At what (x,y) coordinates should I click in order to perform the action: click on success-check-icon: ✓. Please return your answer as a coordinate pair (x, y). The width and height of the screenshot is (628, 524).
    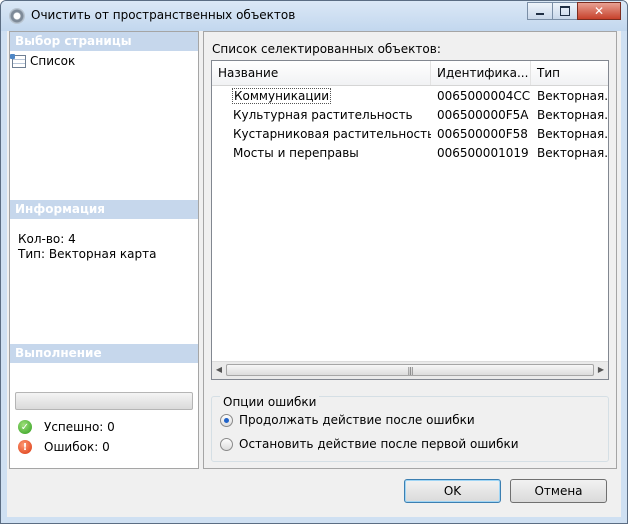
    Looking at the image, I should click on (25, 427).